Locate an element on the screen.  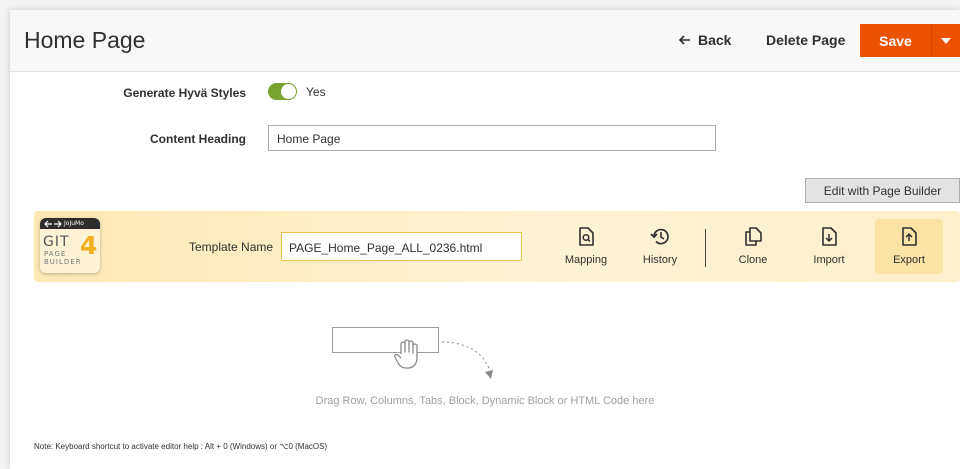
hyva-styles-toggle is located at coordinates (282, 91).